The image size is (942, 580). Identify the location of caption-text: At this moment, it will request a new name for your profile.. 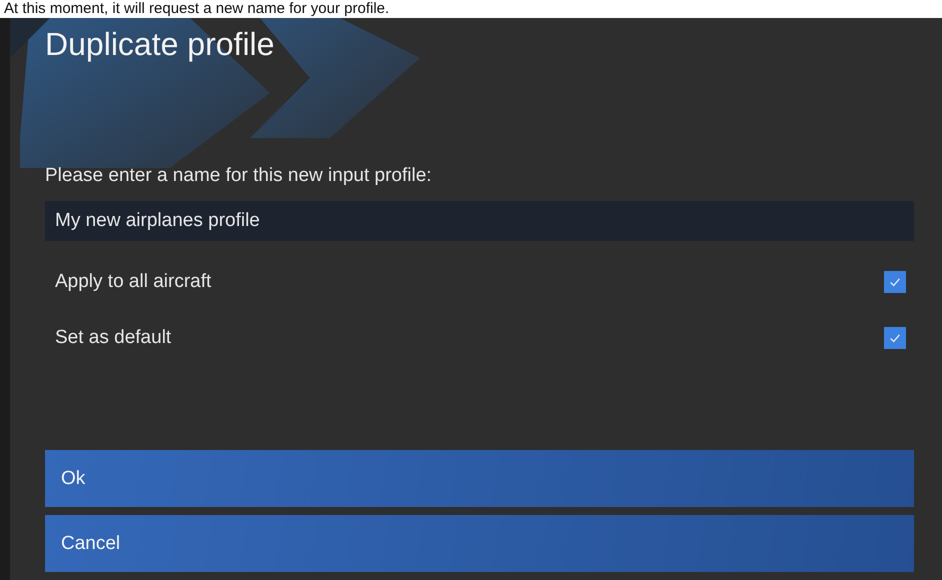
(196, 9).